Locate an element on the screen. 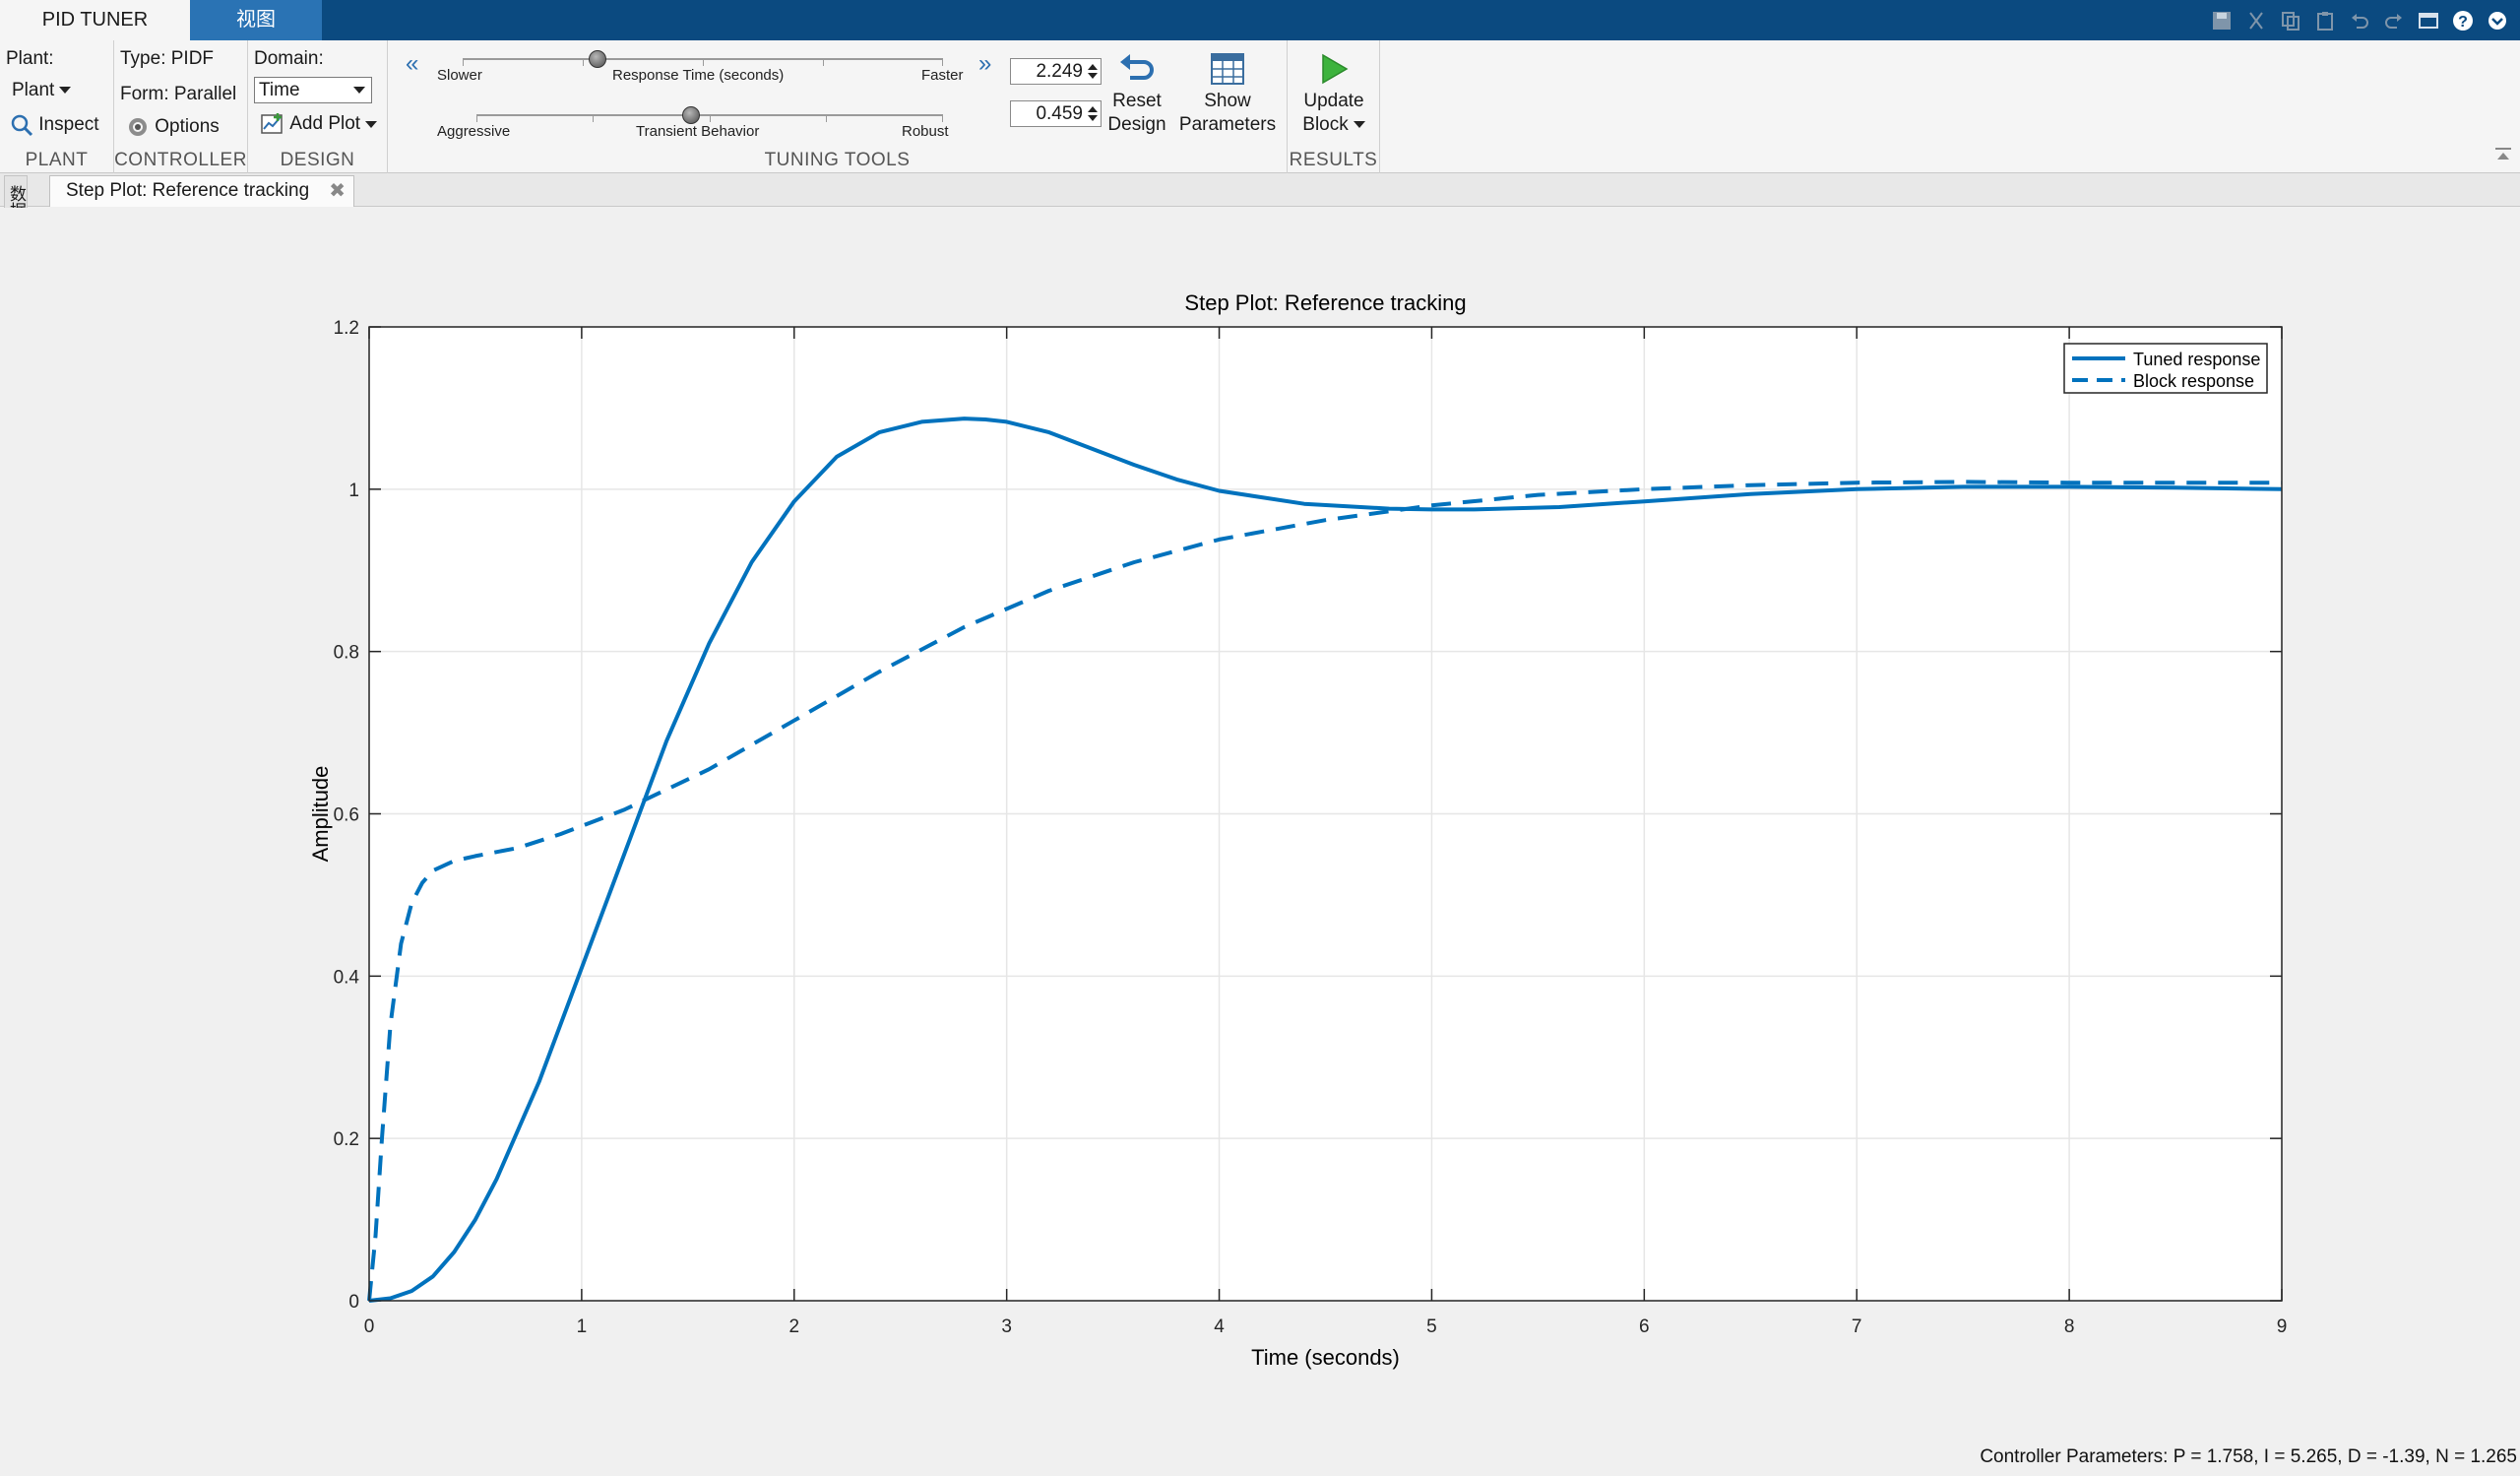  robust-label: Robust is located at coordinates (925, 131).